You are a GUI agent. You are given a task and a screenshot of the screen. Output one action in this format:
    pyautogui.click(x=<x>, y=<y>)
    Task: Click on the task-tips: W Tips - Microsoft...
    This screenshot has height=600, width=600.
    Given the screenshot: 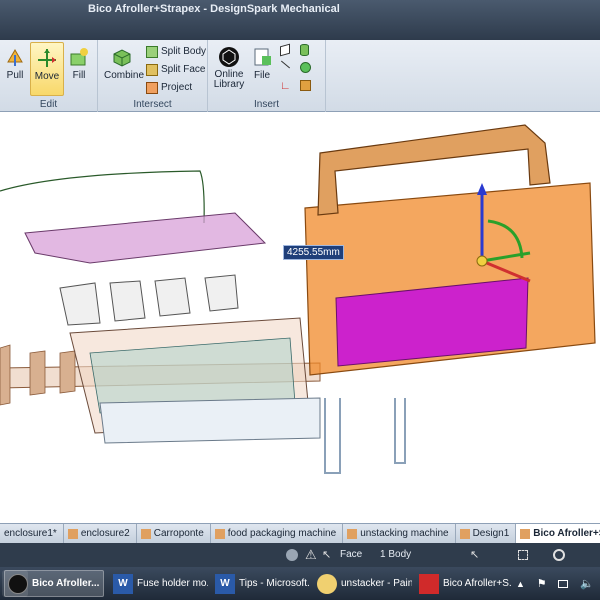 What is the action you would take?
    pyautogui.click(x=261, y=583)
    